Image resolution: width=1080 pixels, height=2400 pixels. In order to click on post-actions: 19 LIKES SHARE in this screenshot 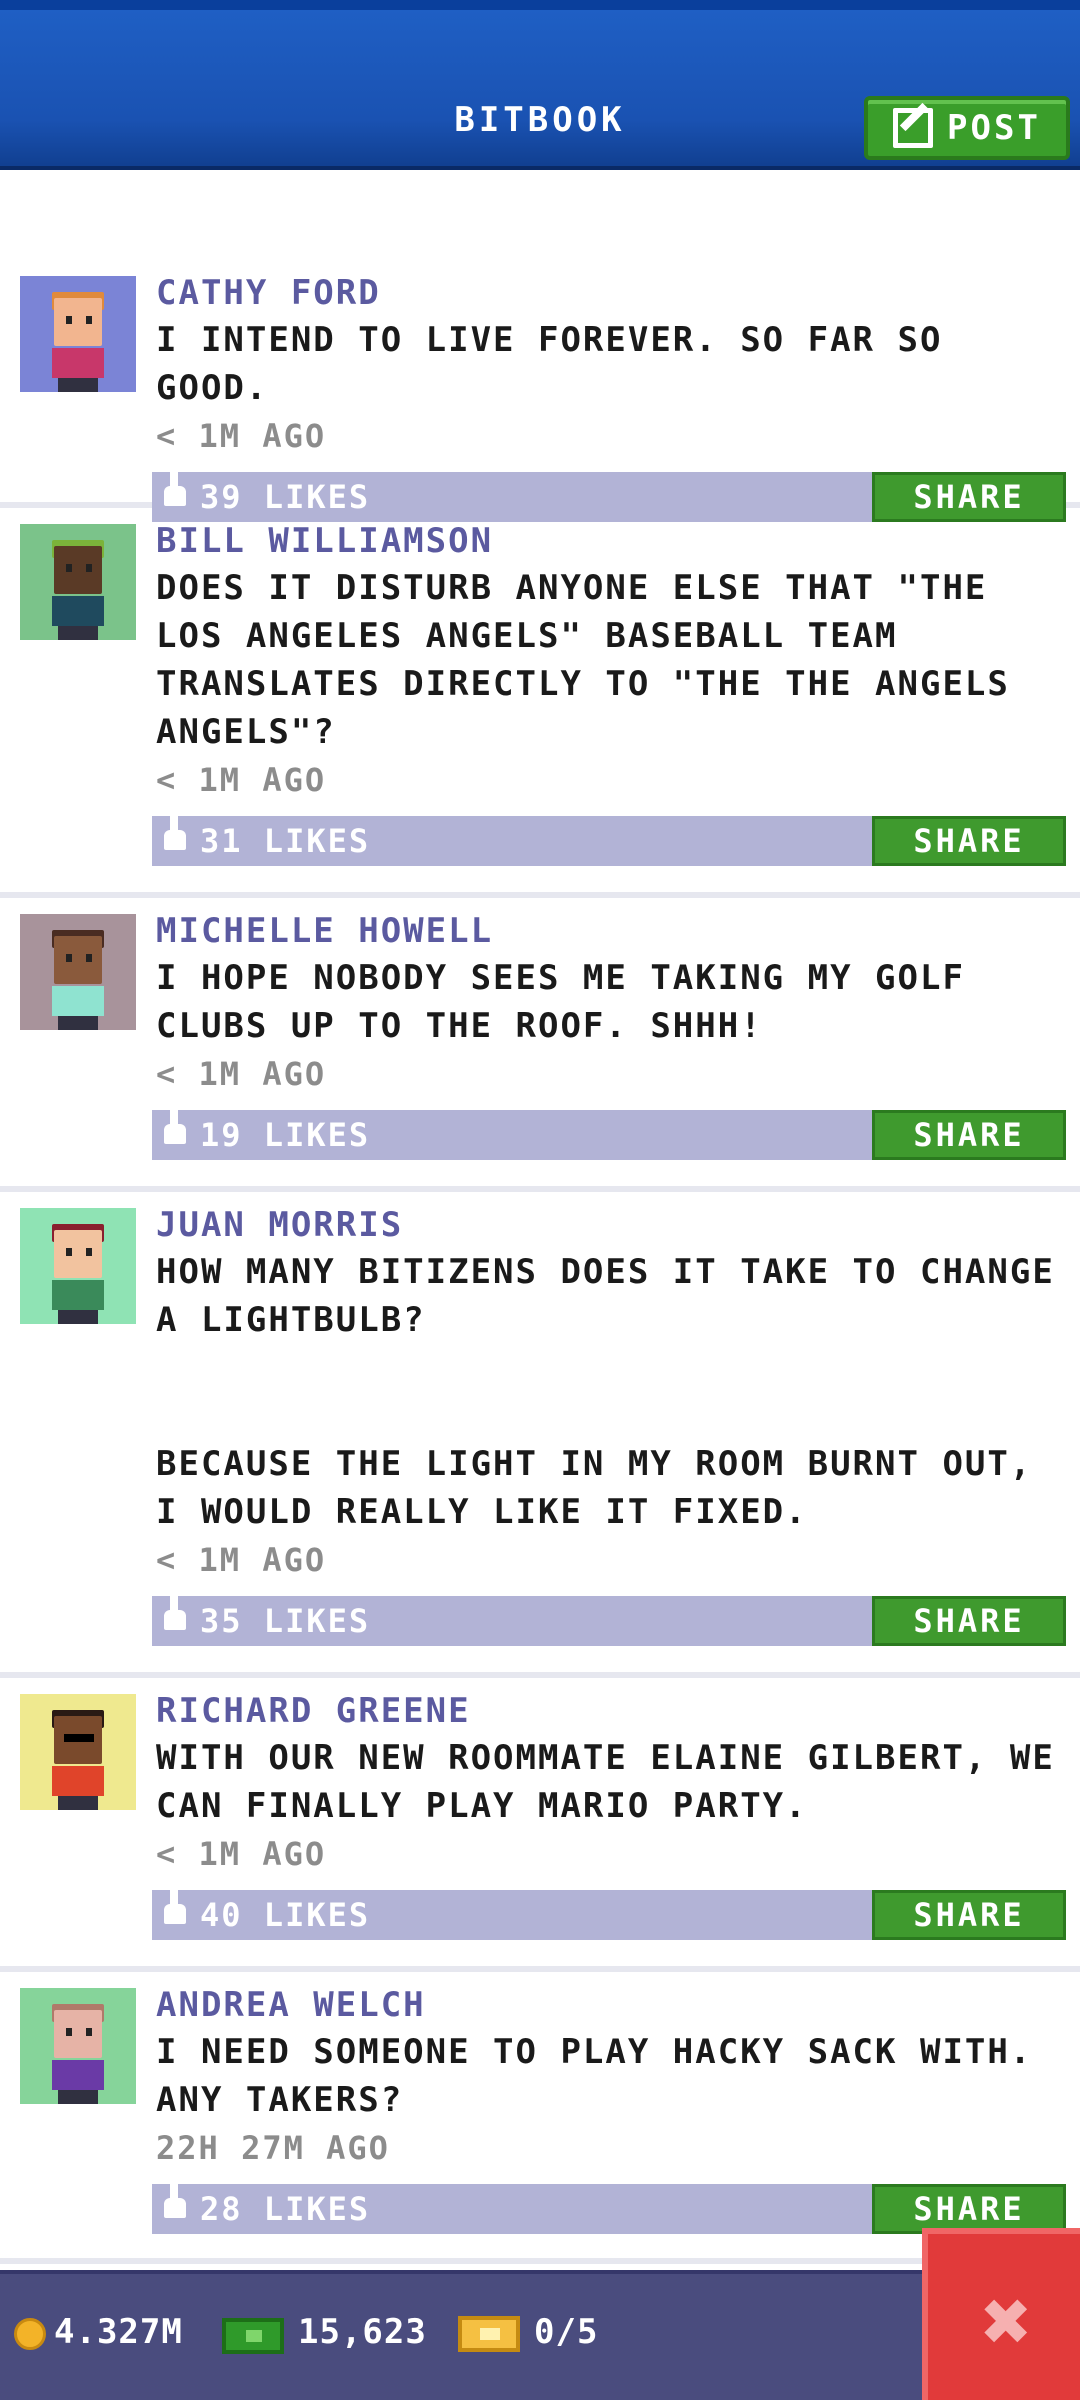, I will do `click(609, 1135)`.